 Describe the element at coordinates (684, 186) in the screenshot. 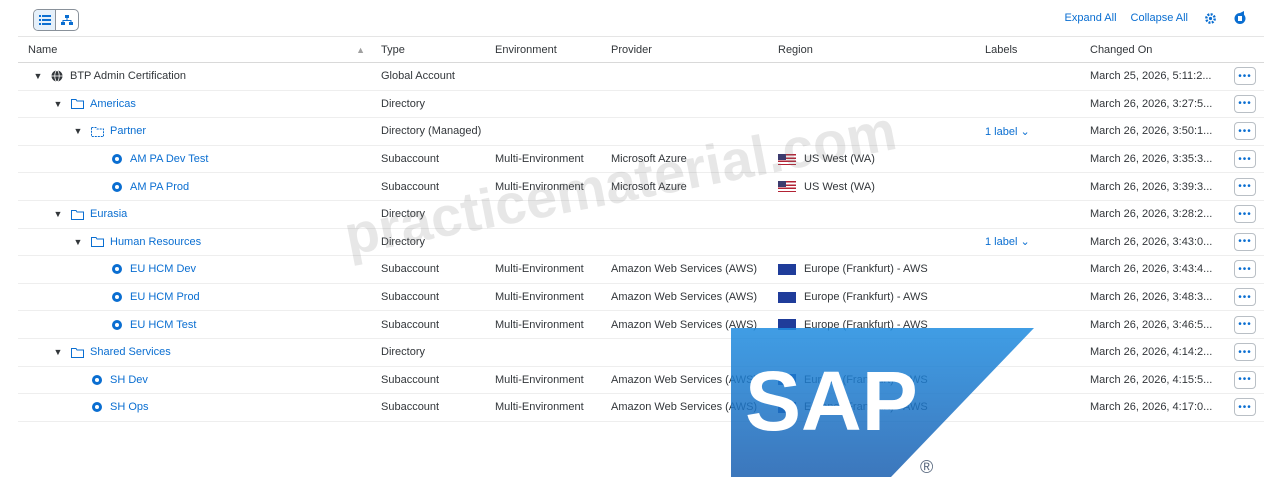

I see `provider-cell: Microsoft Azure` at that location.